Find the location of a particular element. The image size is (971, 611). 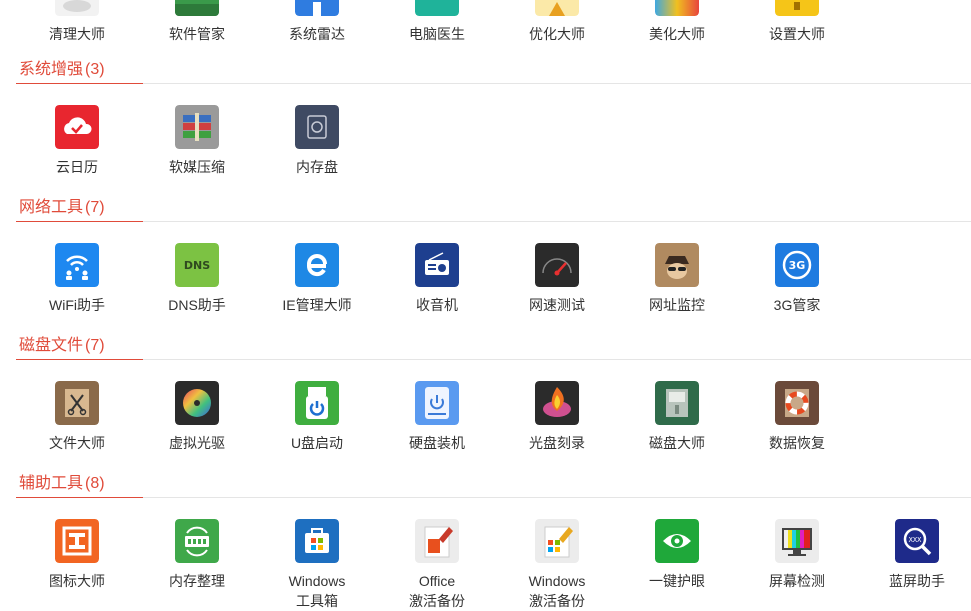

lifebuoy-icon is located at coordinates (797, 403).